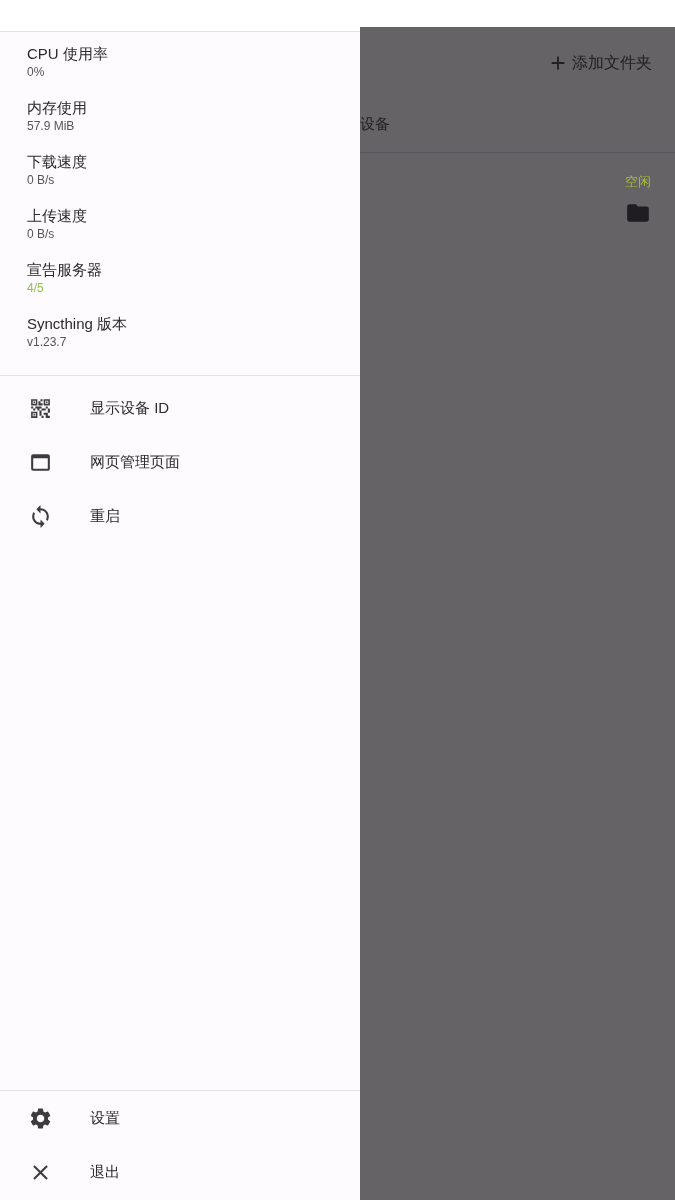 The height and width of the screenshot is (1200, 675). Describe the element at coordinates (78, 324) in the screenshot. I see `stat-label: Syncthing 版本` at that location.